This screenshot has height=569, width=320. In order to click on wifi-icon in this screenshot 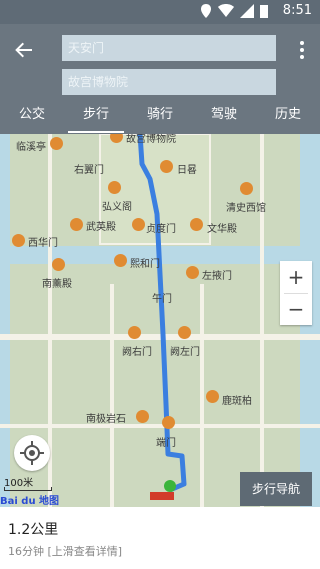, I will do `click(226, 10)`.